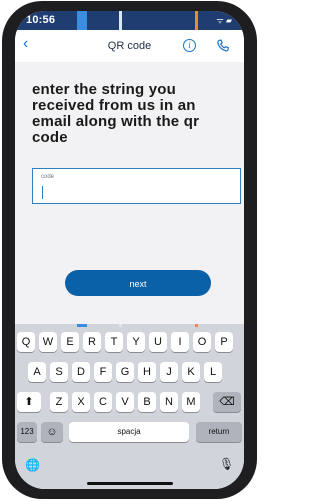 The height and width of the screenshot is (501, 320). What do you see at coordinates (158, 342) in the screenshot?
I see `key-u: U` at bounding box center [158, 342].